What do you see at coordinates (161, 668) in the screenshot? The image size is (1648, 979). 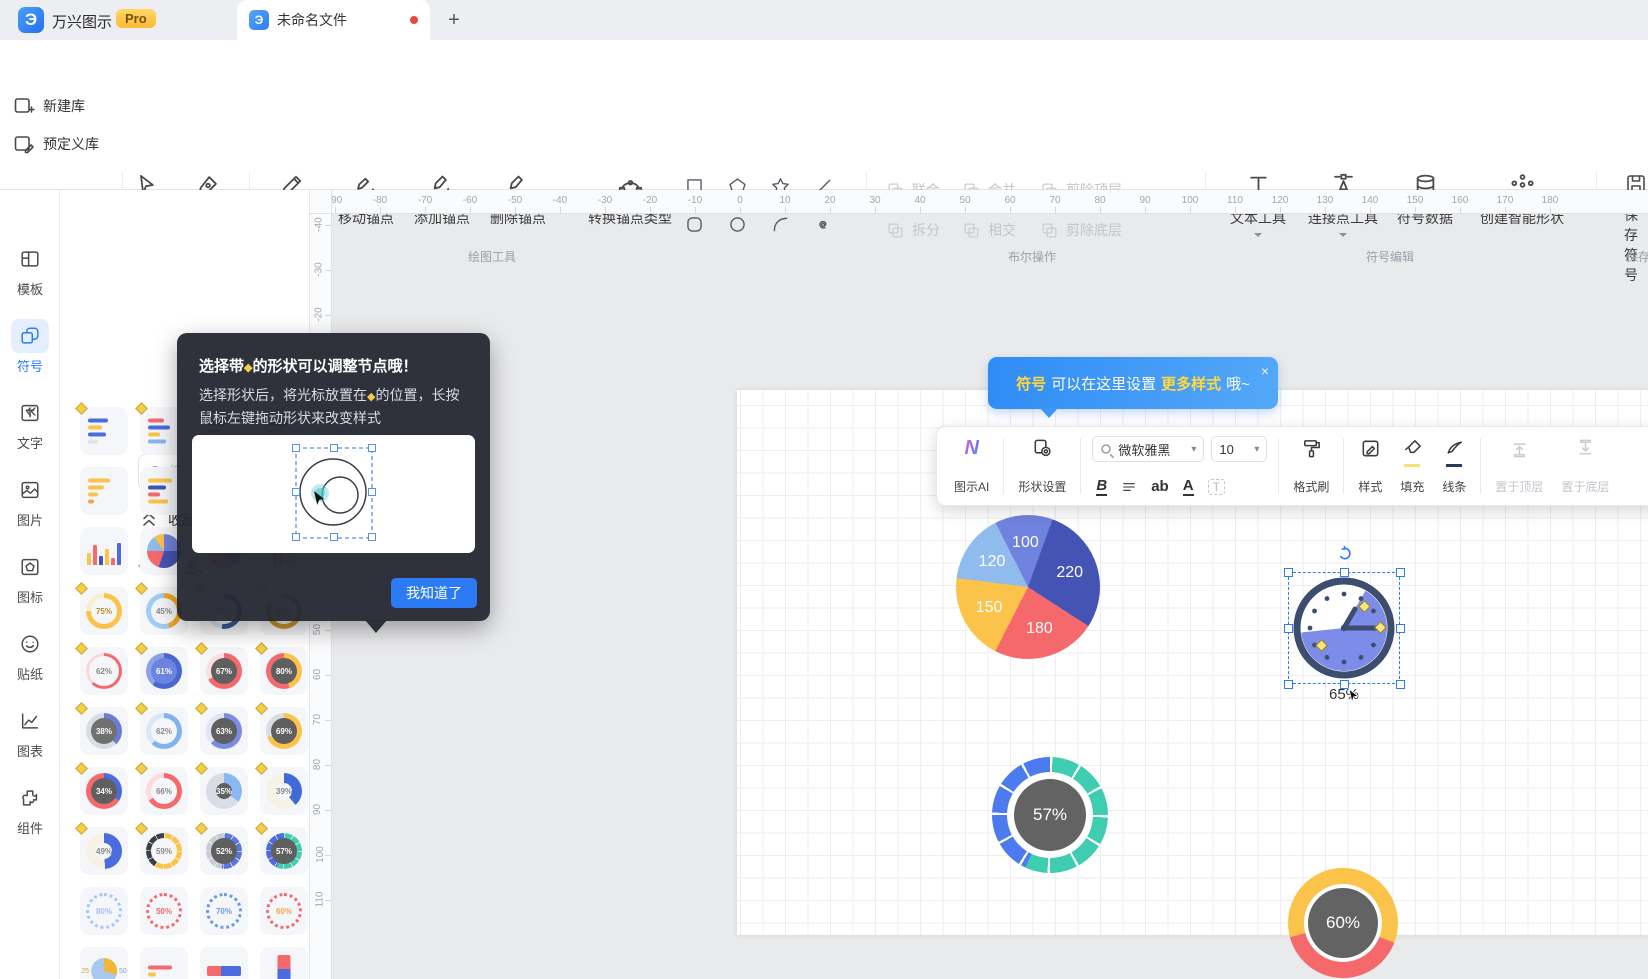 I see `symbol-thumbnail: 61%` at bounding box center [161, 668].